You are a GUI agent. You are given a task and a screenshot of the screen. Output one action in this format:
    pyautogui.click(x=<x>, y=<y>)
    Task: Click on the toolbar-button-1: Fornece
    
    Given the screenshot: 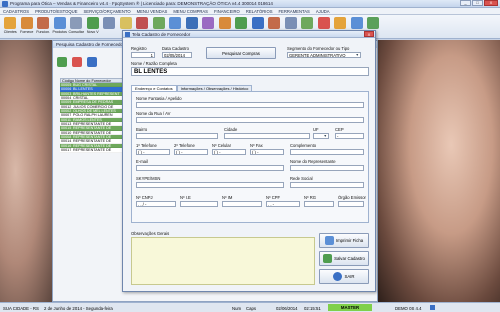 What is the action you would take?
    pyautogui.click(x=27, y=26)
    